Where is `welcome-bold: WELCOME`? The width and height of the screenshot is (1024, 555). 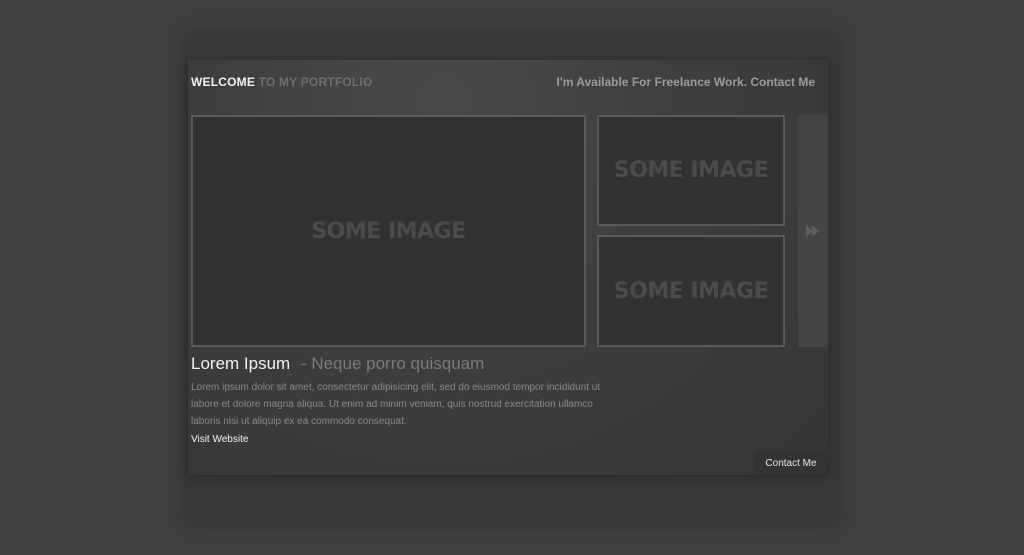
welcome-bold: WELCOME is located at coordinates (223, 82).